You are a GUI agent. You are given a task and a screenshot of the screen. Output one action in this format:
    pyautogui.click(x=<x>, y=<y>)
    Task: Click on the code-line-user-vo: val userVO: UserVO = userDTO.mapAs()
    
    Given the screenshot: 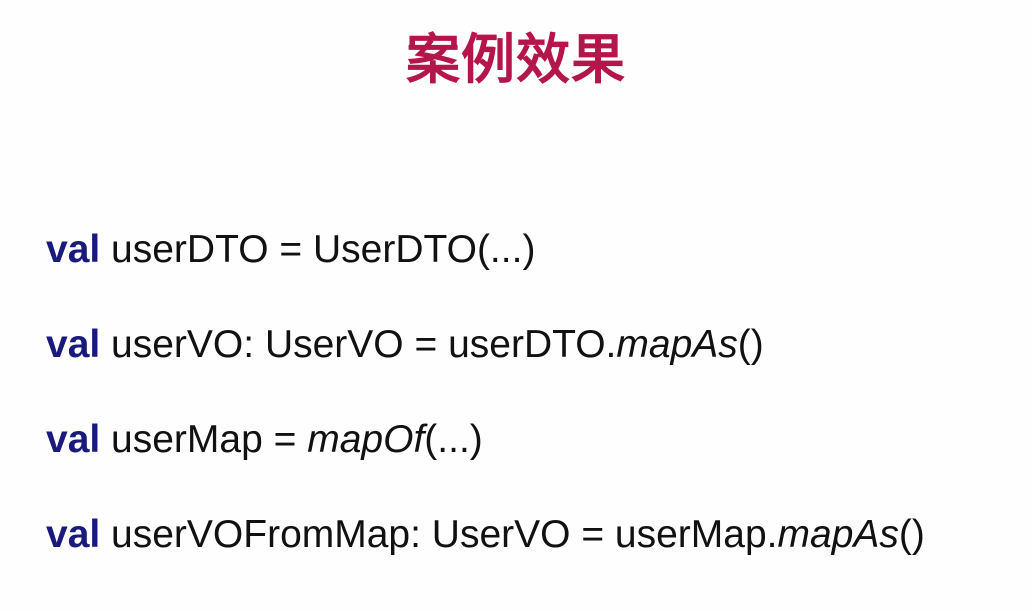 What is the action you would take?
    pyautogui.click(x=536, y=345)
    